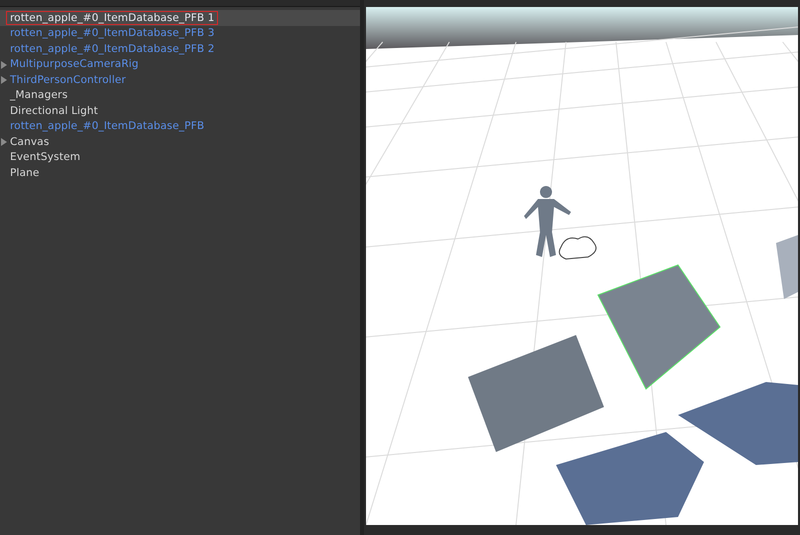 This screenshot has width=800, height=535. Describe the element at coordinates (180, 95) in the screenshot. I see `hierarchy-item: _Managers` at that location.